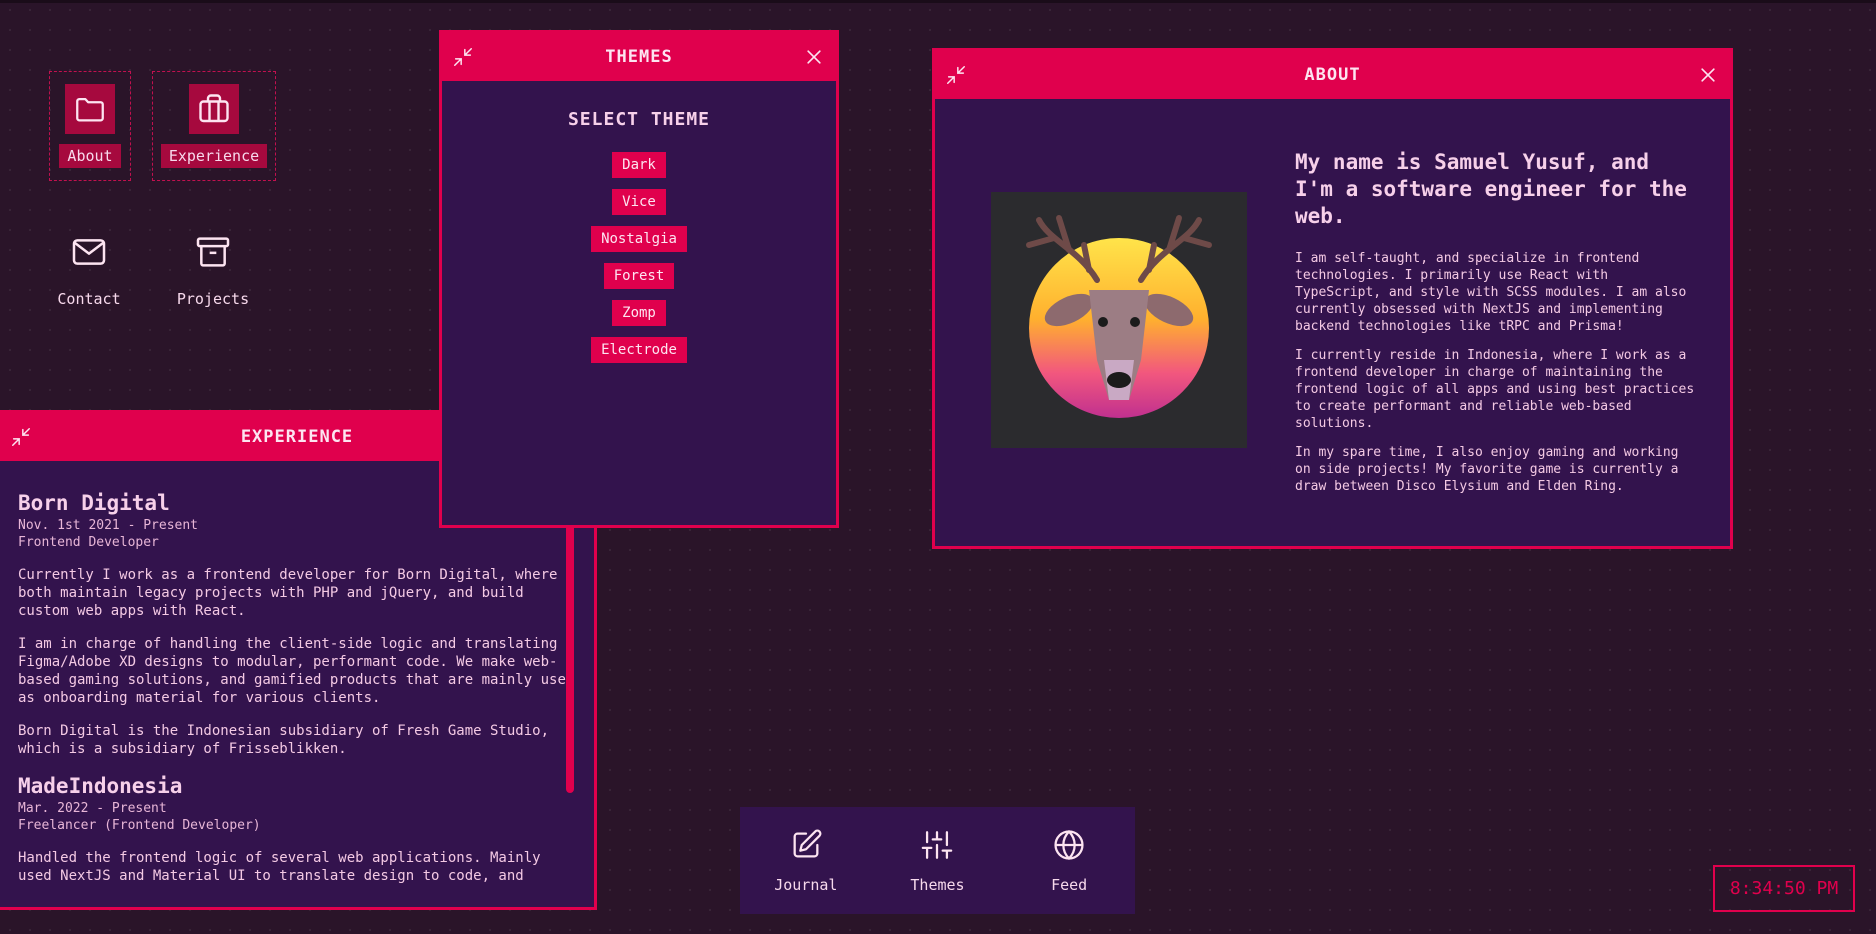 This screenshot has width=1876, height=934. I want to click on window-title: EXPERIENCE, so click(297, 437).